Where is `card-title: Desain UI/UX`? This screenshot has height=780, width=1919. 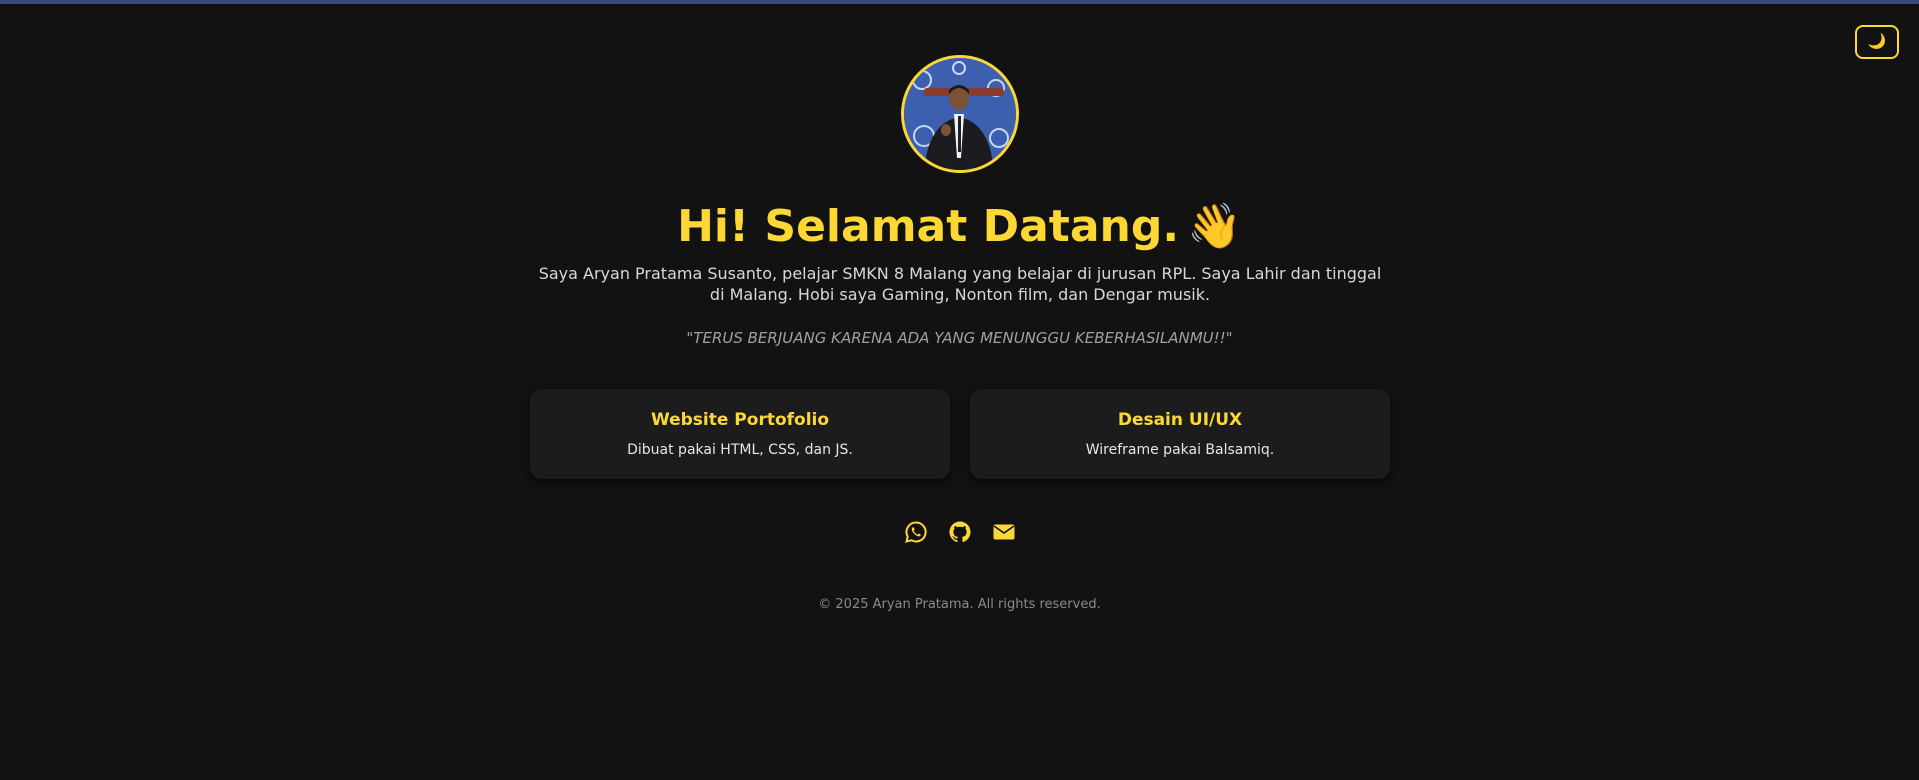 card-title: Desain UI/UX is located at coordinates (1180, 420).